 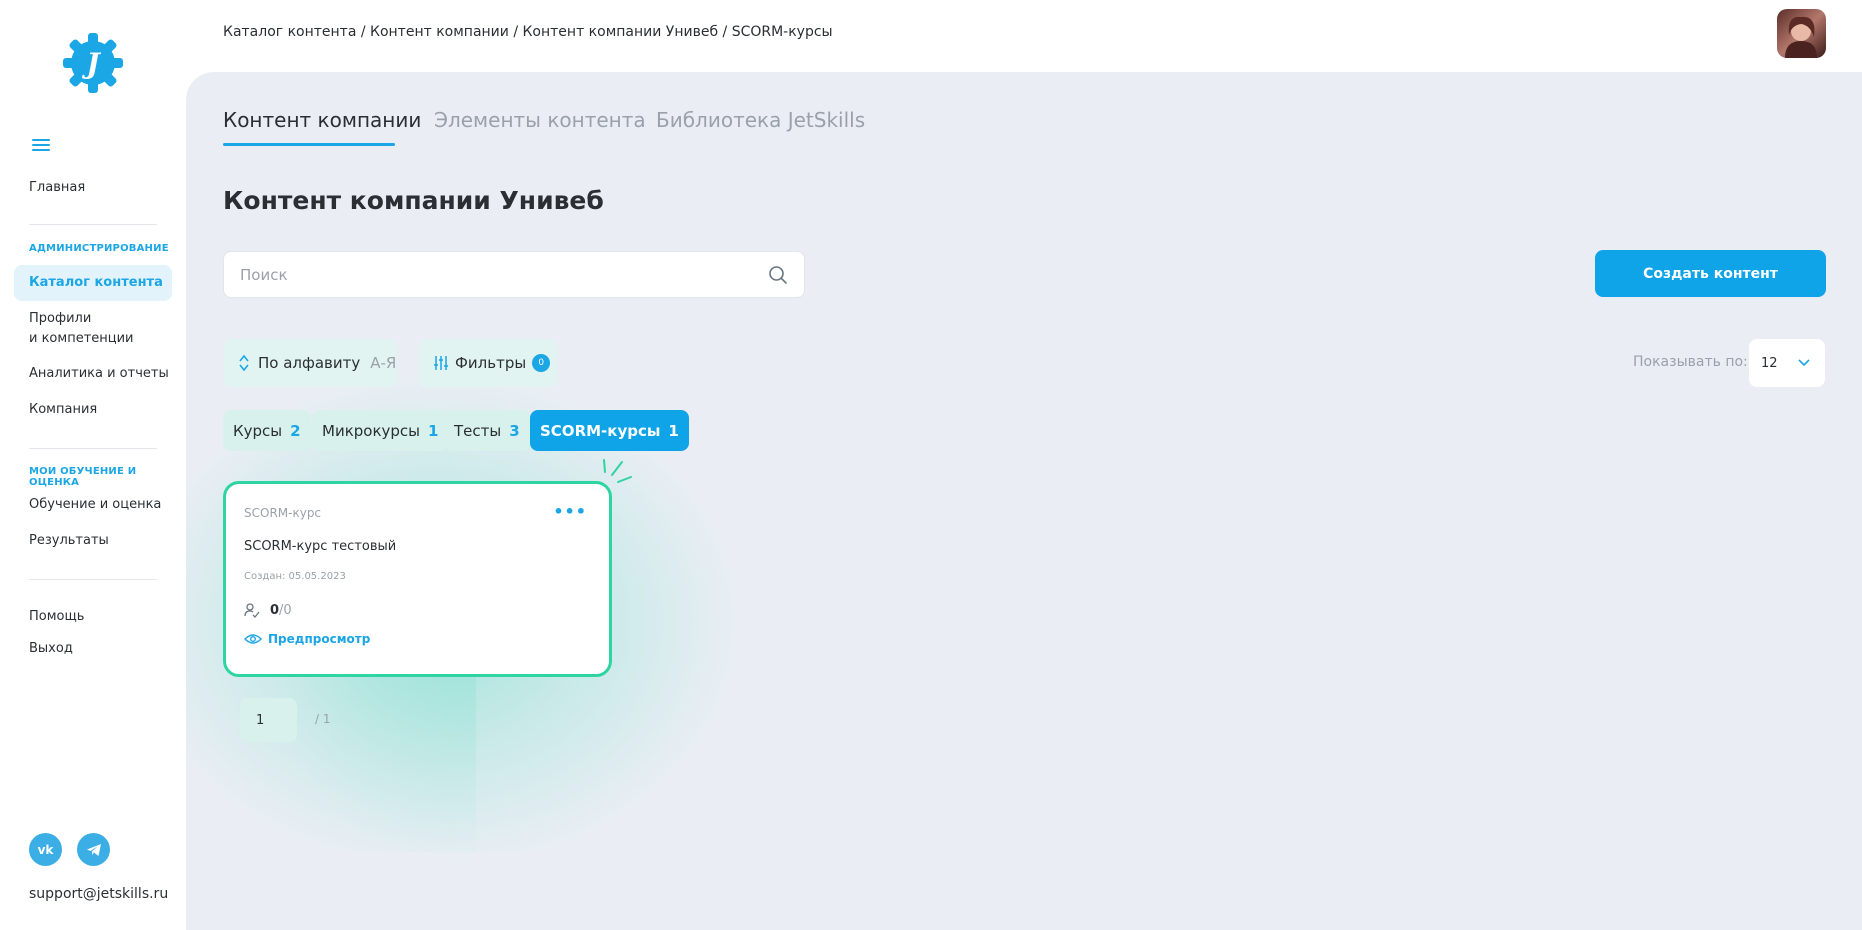 I want to click on chip-label: SCORM-курсы, so click(x=600, y=430).